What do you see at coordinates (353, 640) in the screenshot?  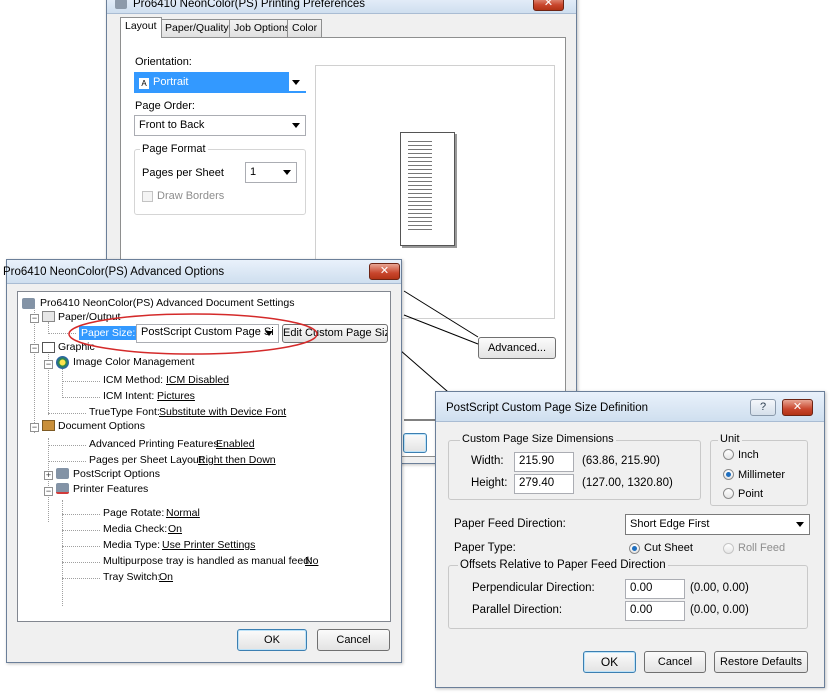 I see `advanced-cancel-button: Cancel` at bounding box center [353, 640].